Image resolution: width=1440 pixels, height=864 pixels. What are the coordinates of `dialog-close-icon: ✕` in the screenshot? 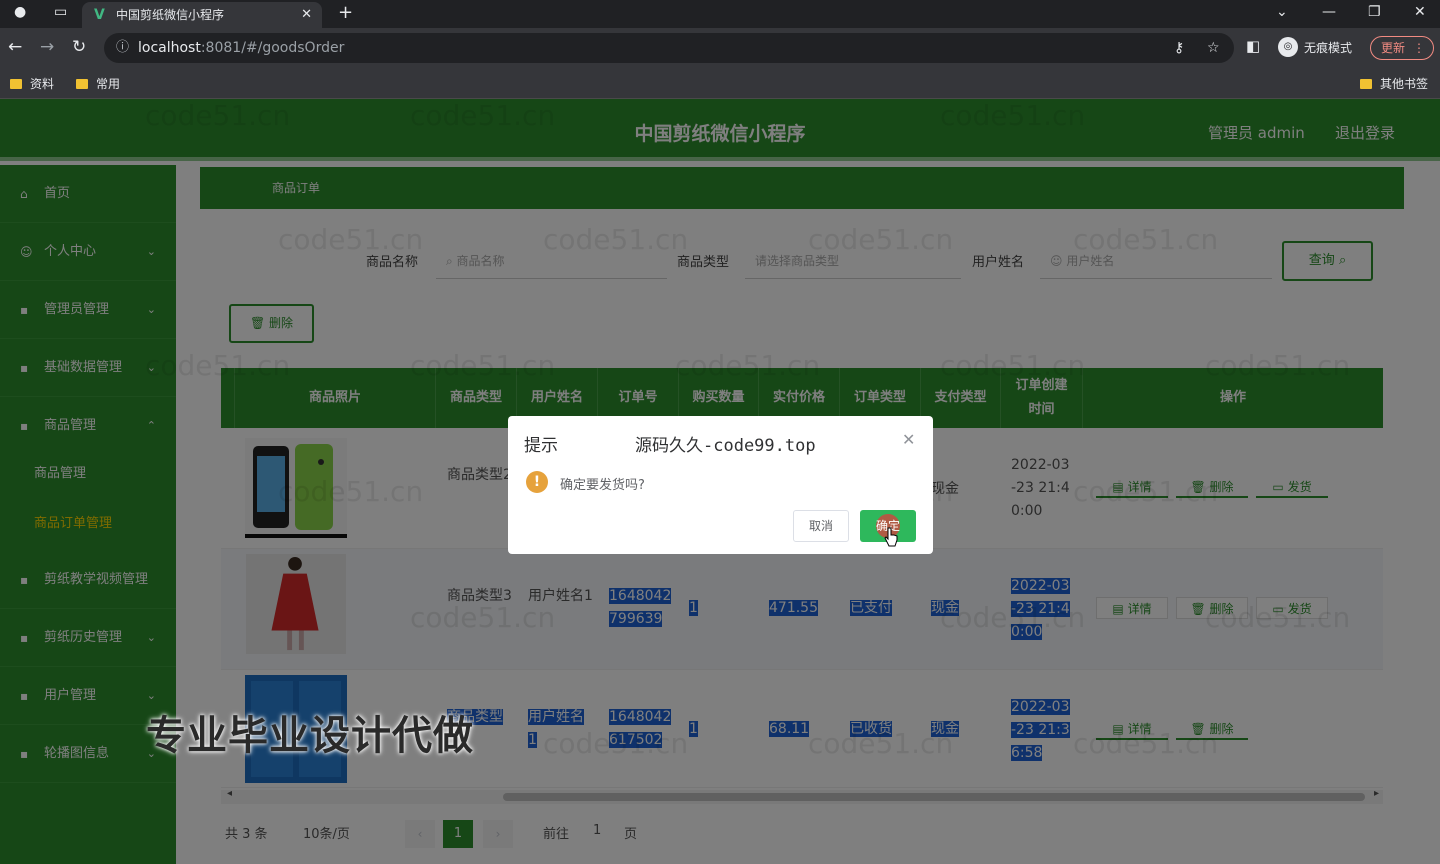 It's located at (908, 439).